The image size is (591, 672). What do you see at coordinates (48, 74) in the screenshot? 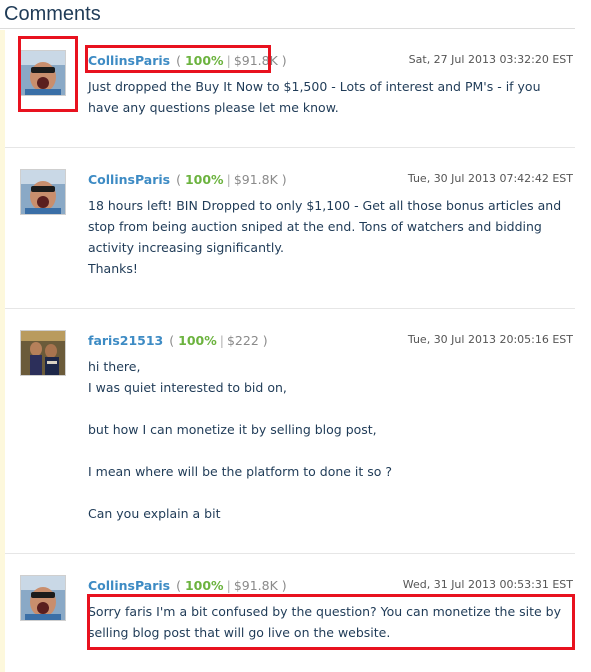
I see `highlight-box-avatar` at bounding box center [48, 74].